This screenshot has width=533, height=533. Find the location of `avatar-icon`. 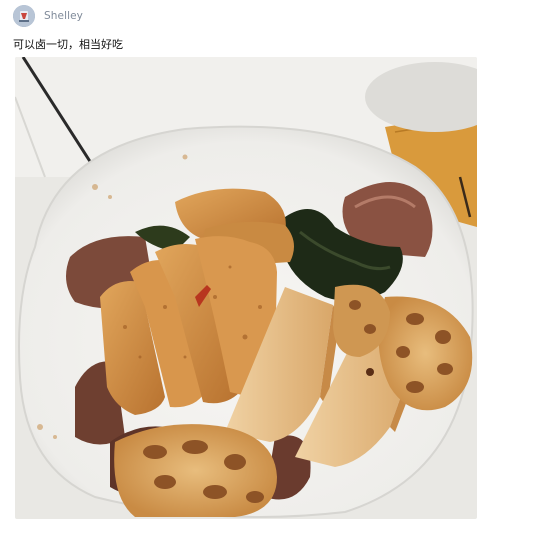

avatar-icon is located at coordinates (24, 16).